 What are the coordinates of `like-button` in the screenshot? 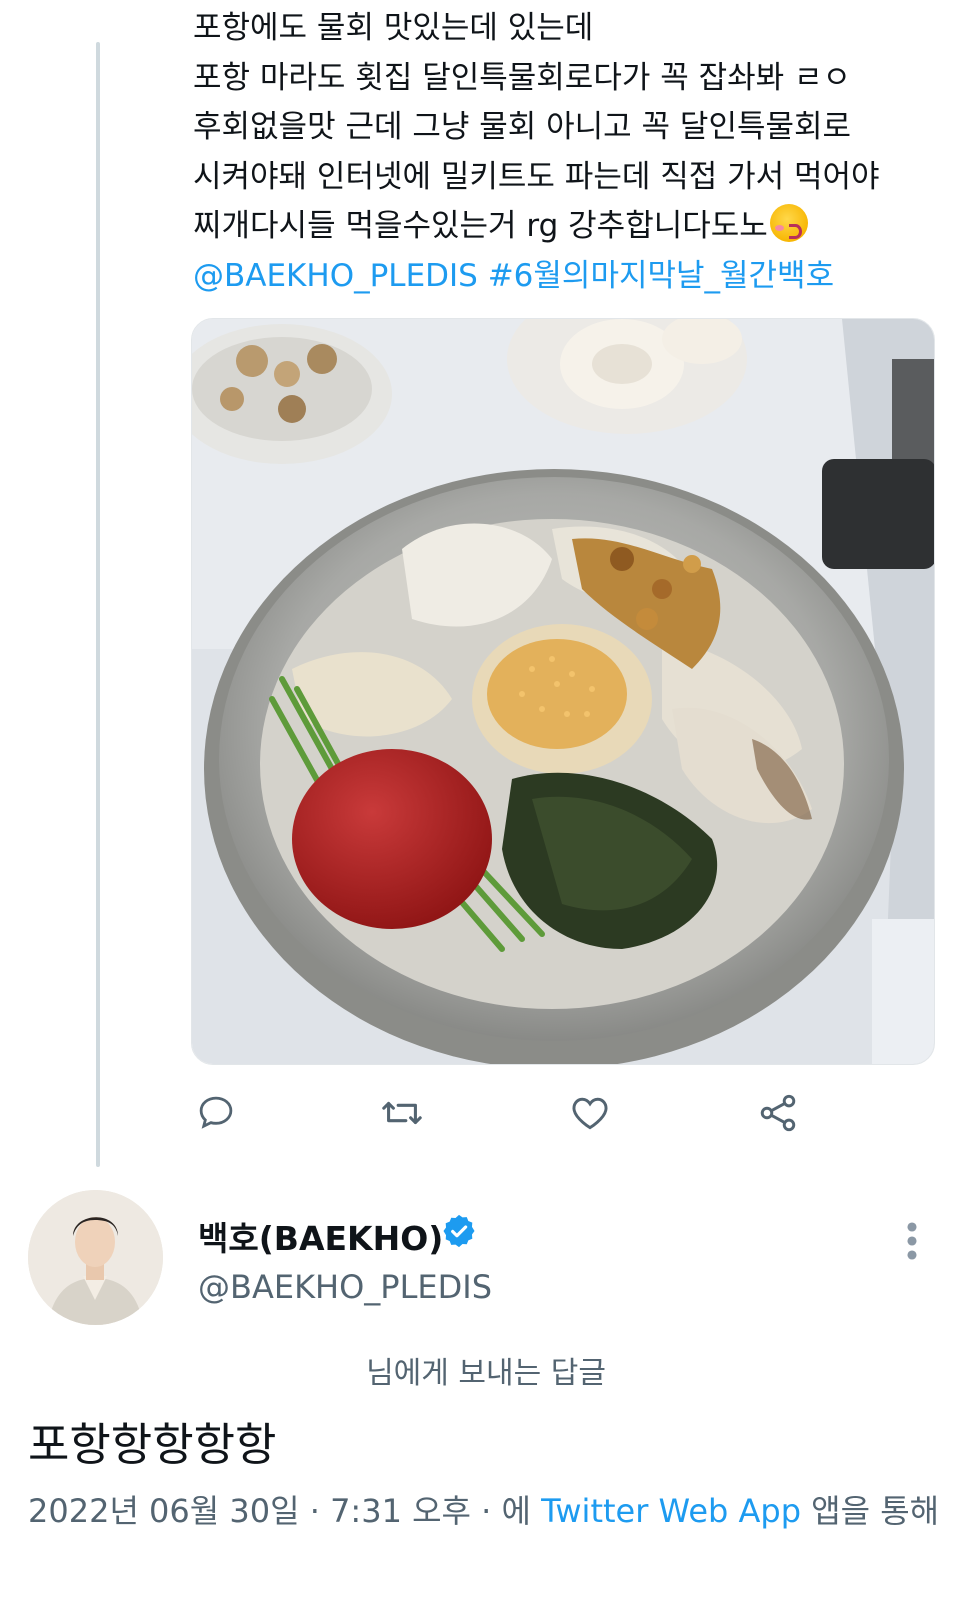 It's located at (590, 1113).